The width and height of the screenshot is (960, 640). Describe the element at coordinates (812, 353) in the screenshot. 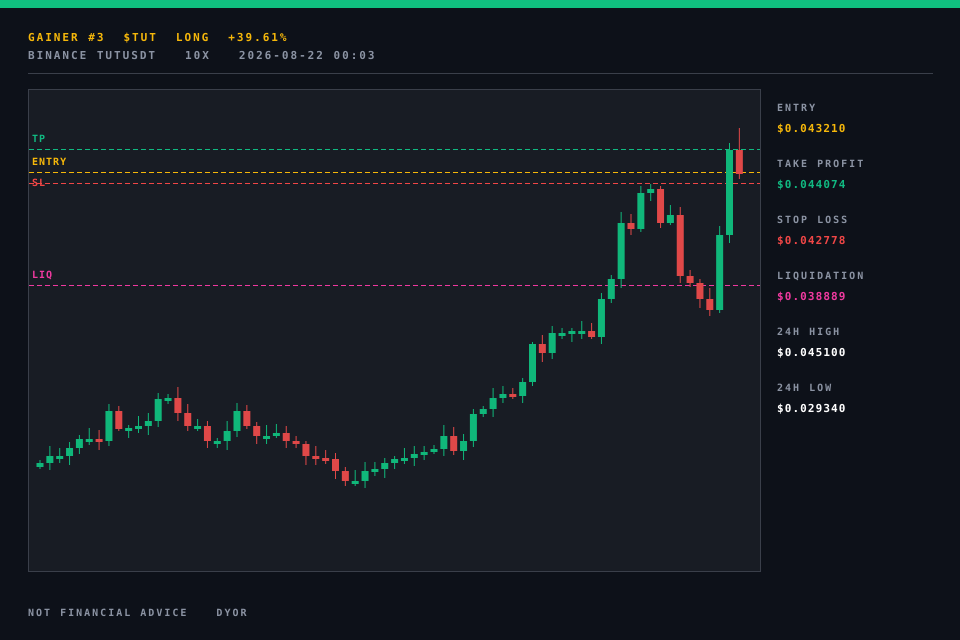

I see `stat-value: $0.045100` at that location.